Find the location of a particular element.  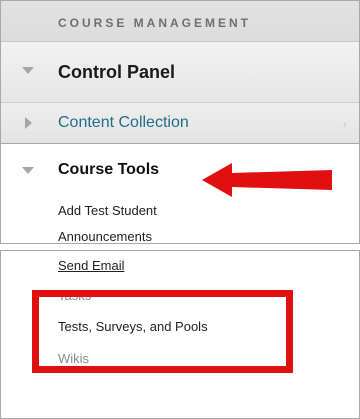

send-email-link: Send Email is located at coordinates (91, 265).